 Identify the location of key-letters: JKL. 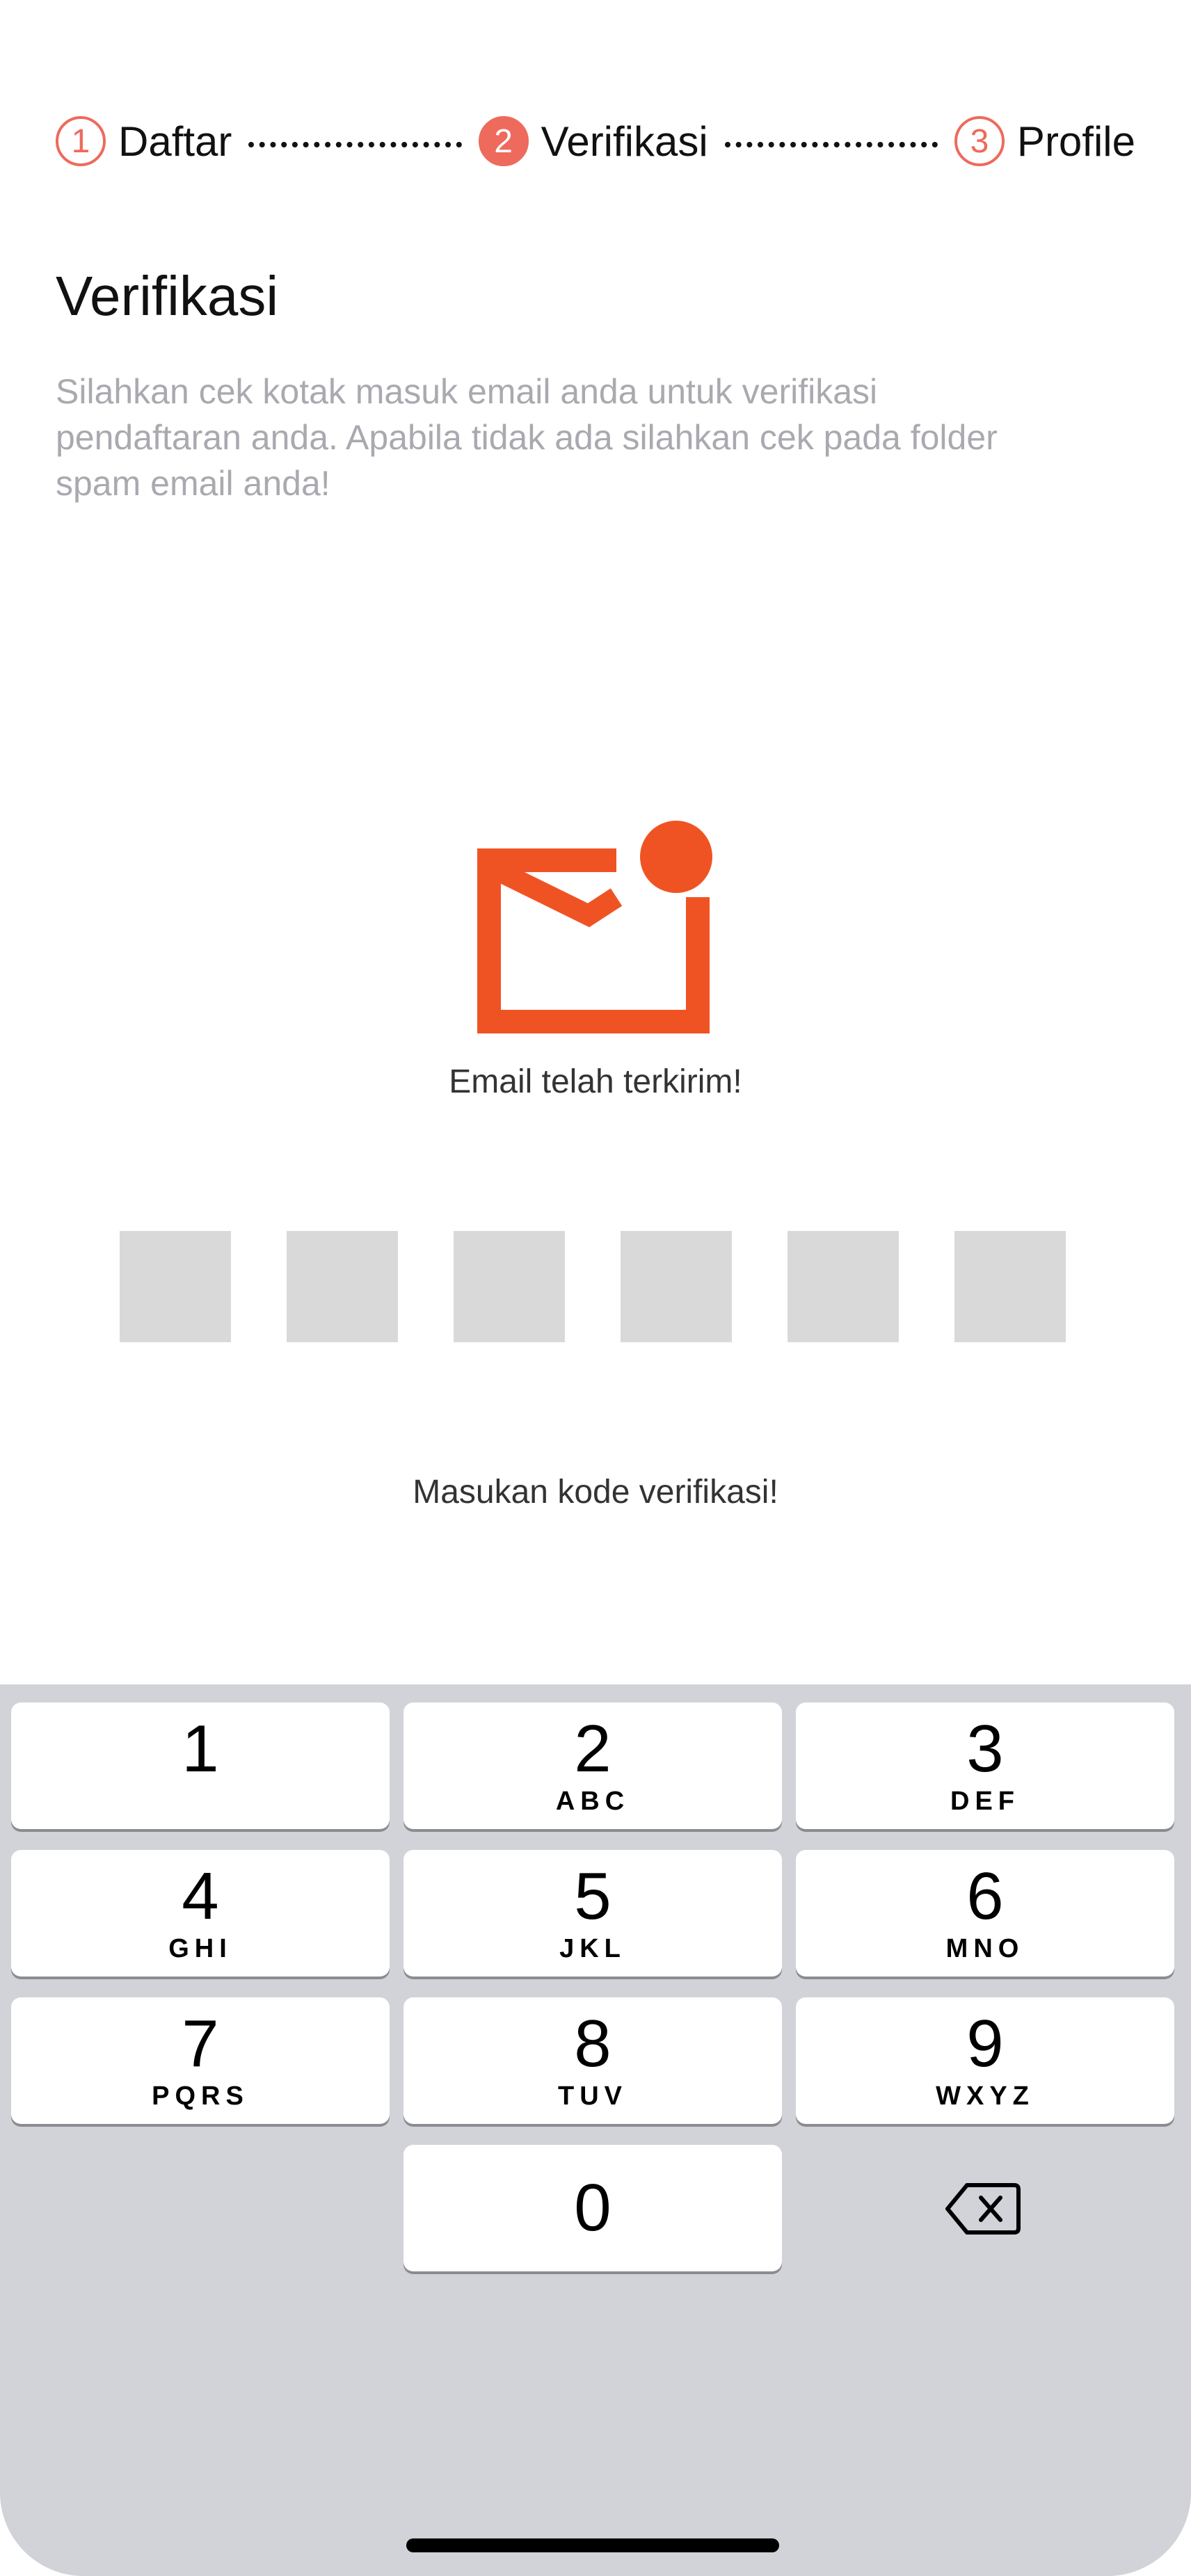
(592, 1948).